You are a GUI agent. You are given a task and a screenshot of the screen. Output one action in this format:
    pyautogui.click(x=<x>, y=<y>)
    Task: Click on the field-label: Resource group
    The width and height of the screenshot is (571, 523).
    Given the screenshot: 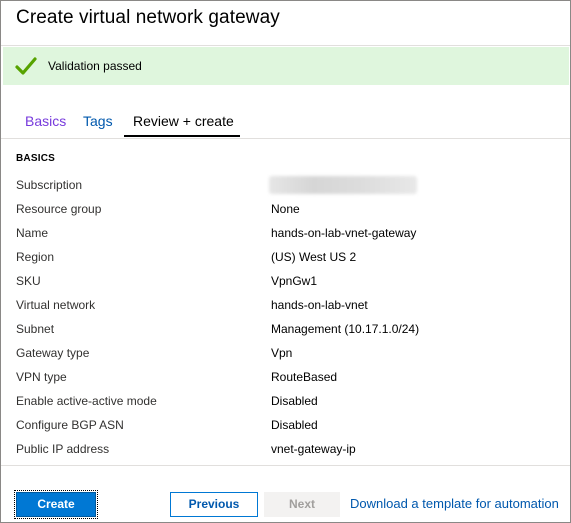 What is the action you would take?
    pyautogui.click(x=59, y=209)
    